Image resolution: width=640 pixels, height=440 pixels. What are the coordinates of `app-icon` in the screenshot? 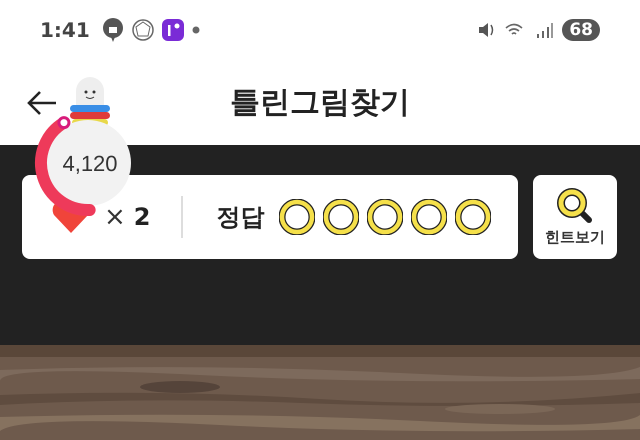 It's located at (173, 30).